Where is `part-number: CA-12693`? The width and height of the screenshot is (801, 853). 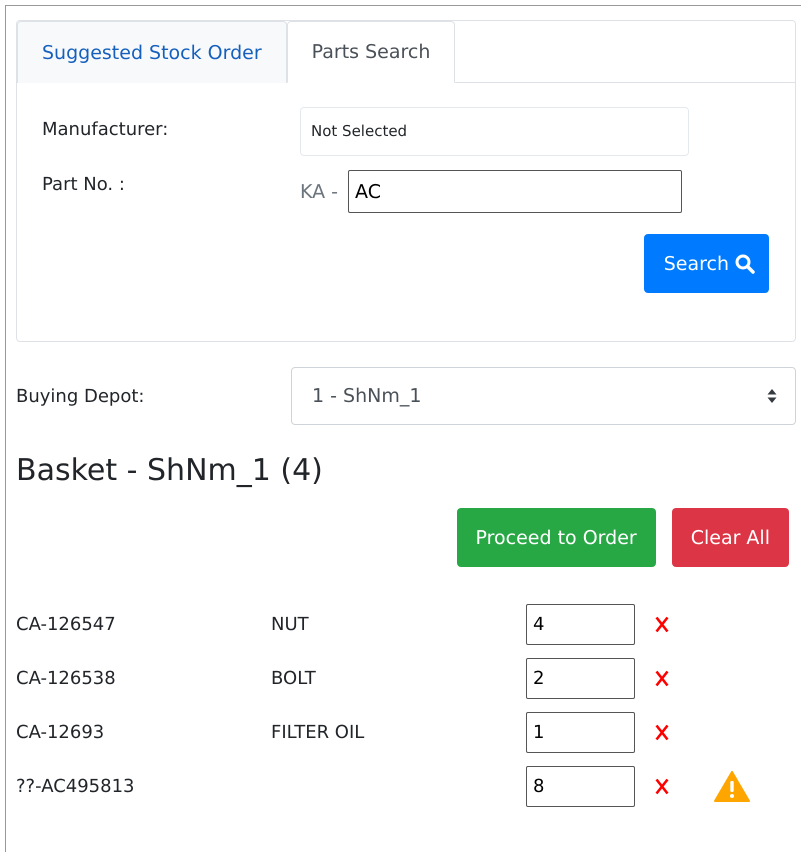
part-number: CA-12693 is located at coordinates (61, 732).